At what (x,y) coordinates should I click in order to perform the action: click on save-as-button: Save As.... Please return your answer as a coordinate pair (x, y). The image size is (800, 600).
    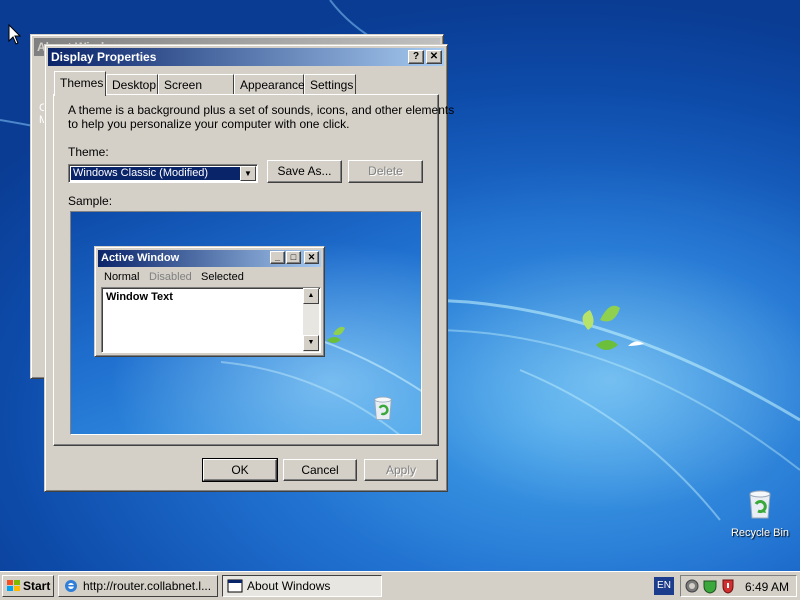
    Looking at the image, I should click on (304, 171).